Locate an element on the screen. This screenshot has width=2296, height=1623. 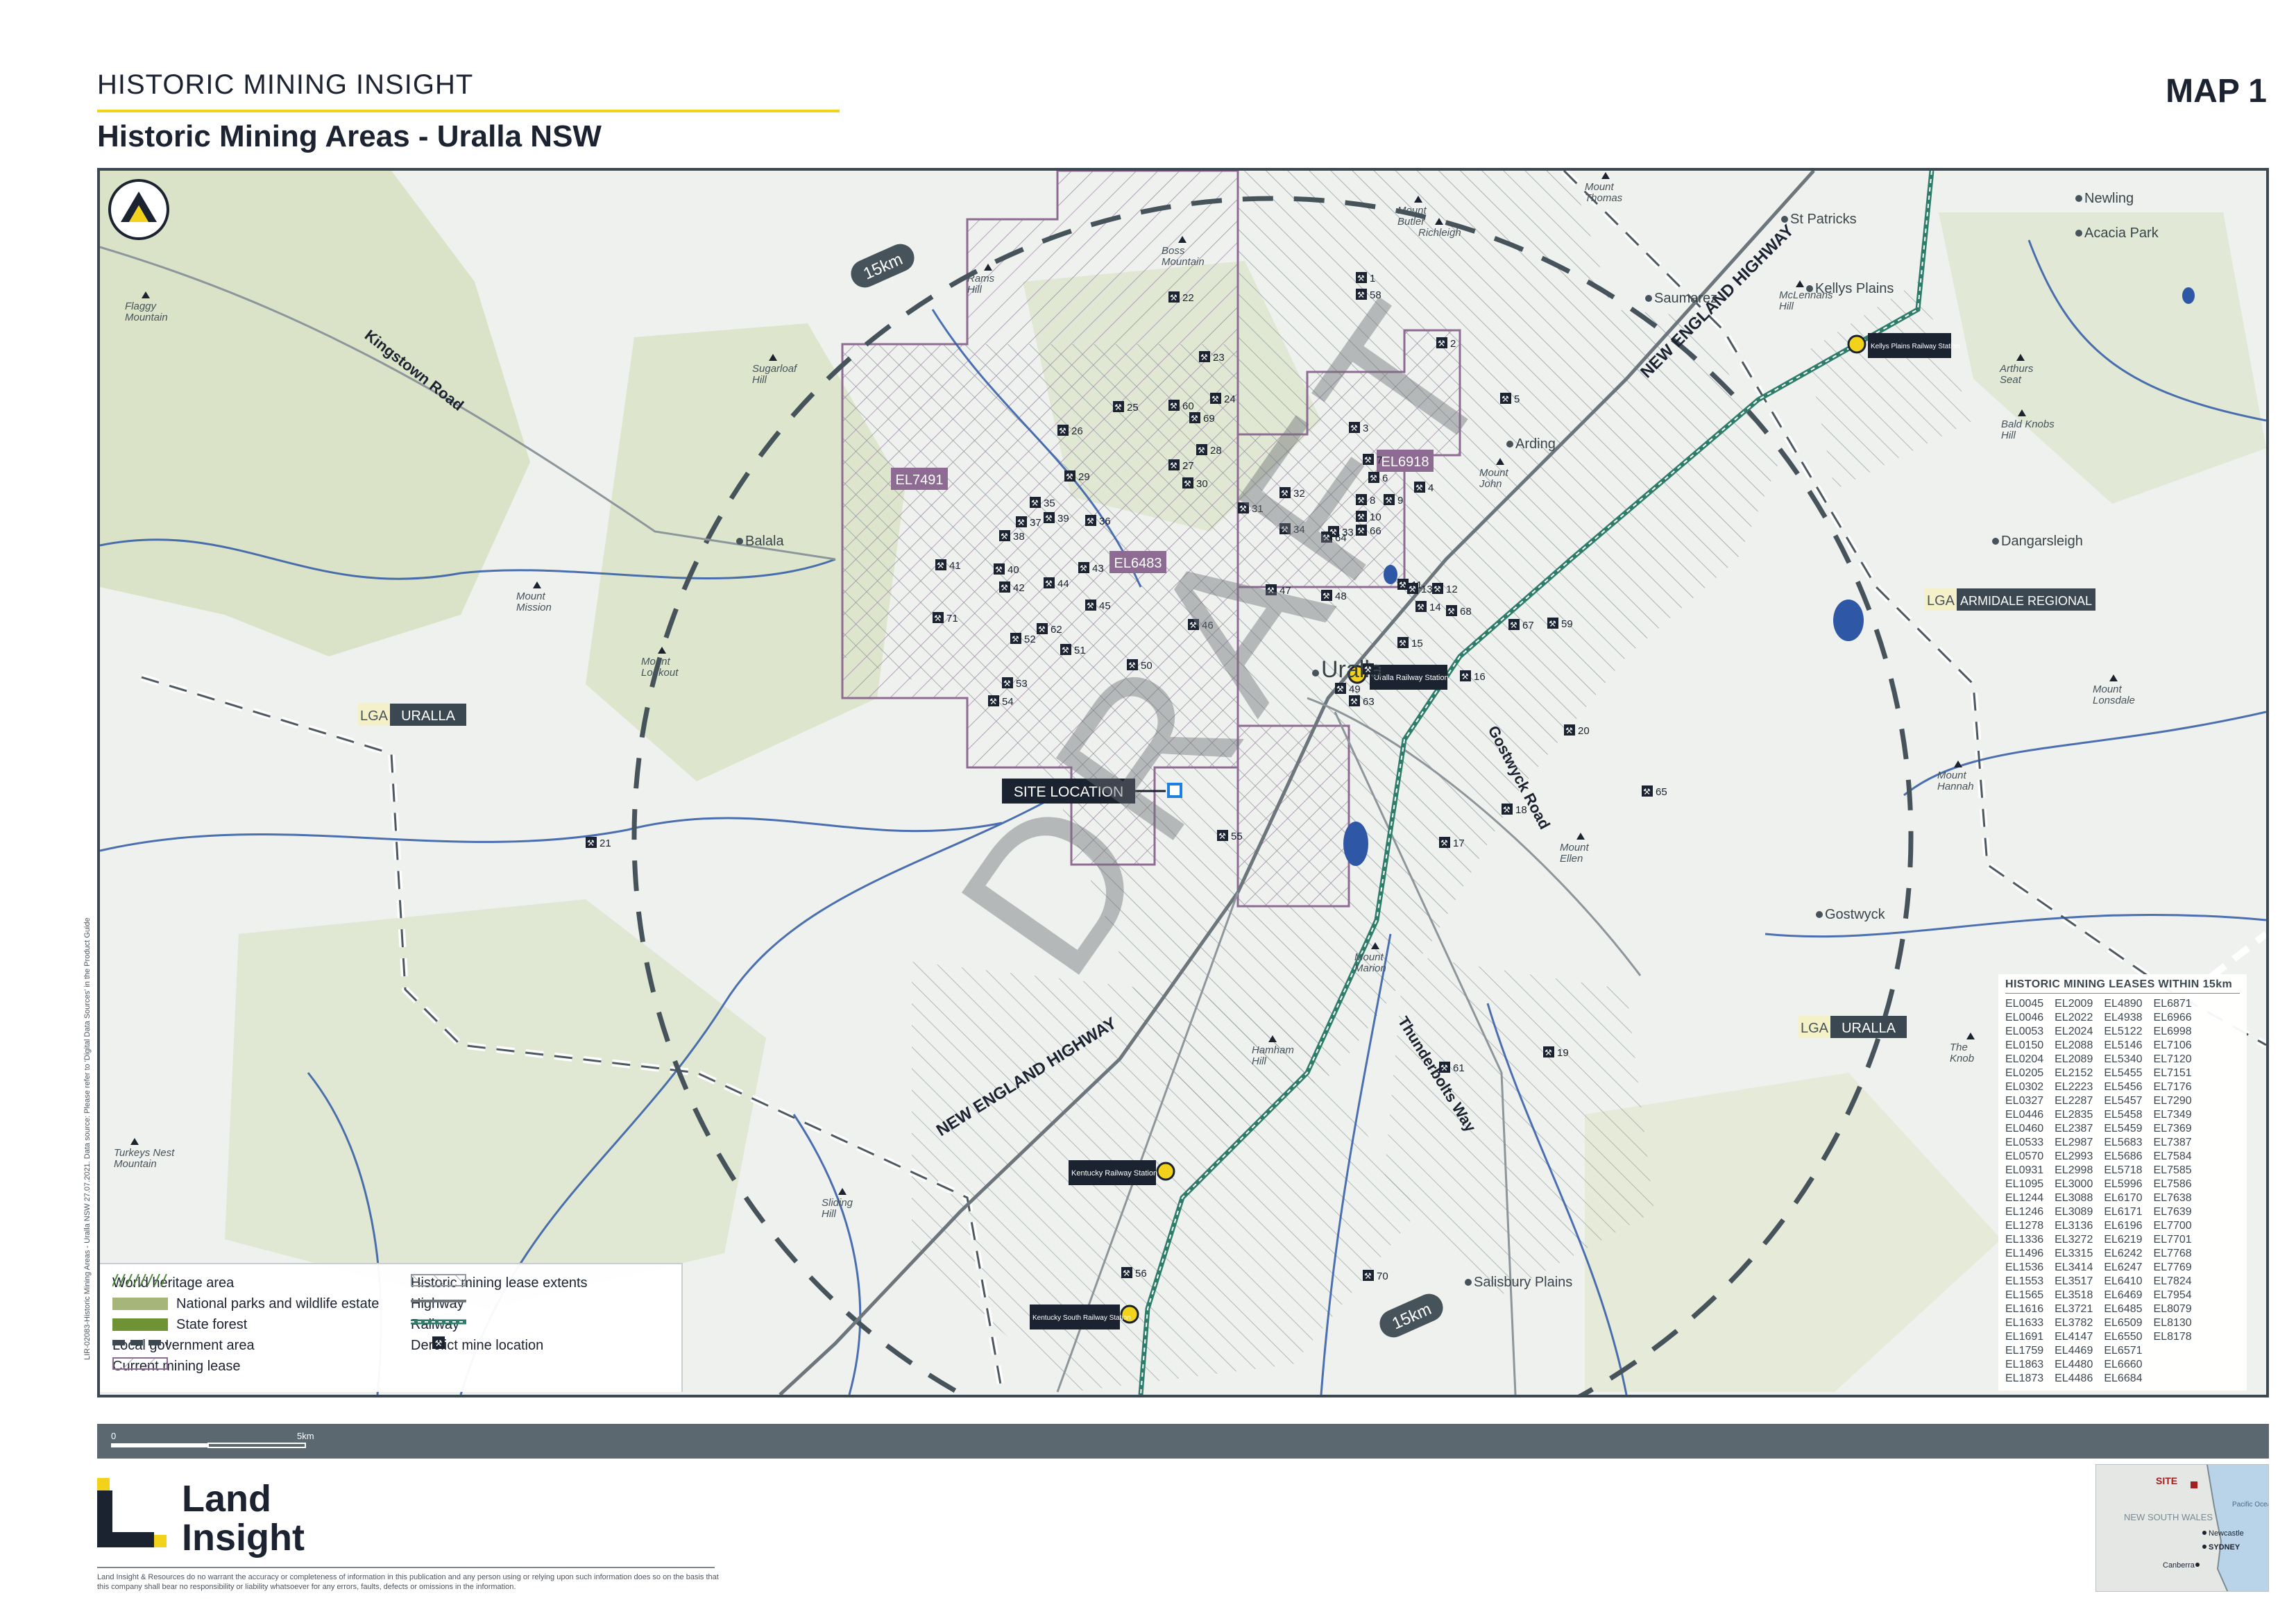
mine-number: 37 is located at coordinates (1035, 523).